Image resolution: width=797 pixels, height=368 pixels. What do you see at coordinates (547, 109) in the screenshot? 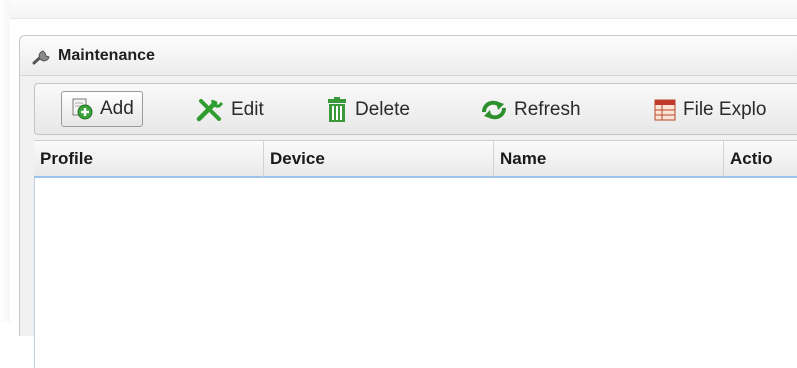
I see `refresh-label: Refresh` at bounding box center [547, 109].